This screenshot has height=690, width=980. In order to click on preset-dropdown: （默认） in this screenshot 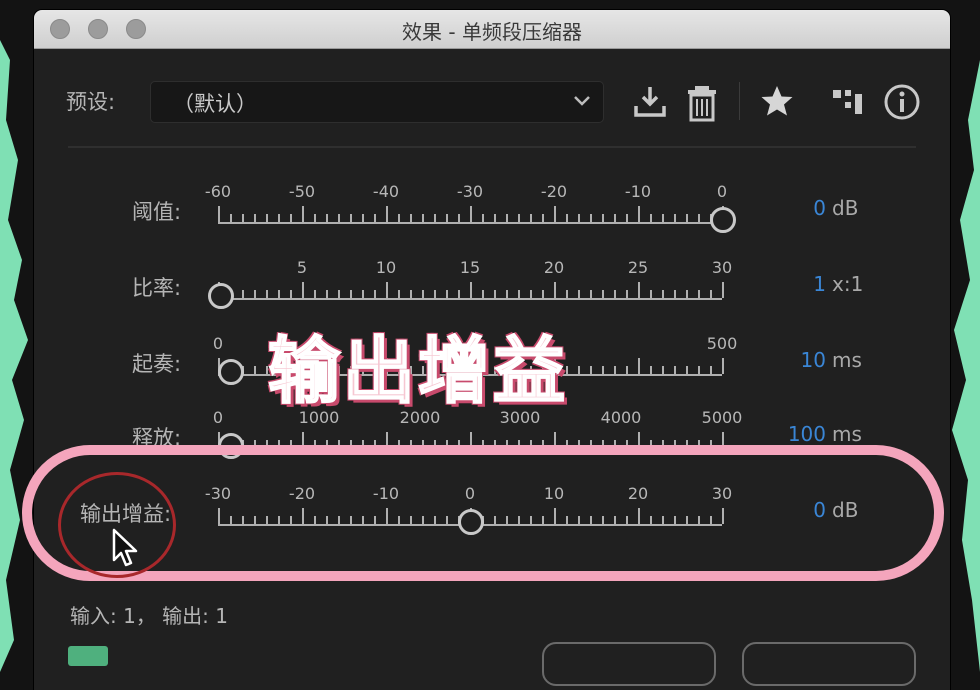, I will do `click(377, 102)`.